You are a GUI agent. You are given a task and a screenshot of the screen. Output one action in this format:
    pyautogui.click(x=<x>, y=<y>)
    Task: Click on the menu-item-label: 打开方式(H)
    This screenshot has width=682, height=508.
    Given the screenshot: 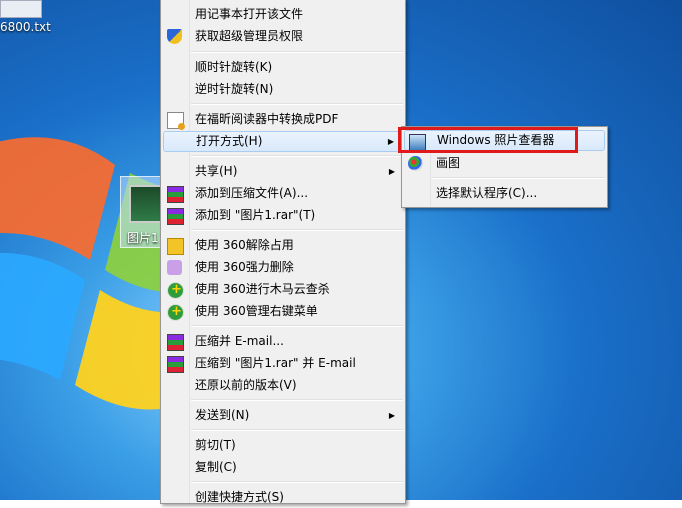 What is the action you would take?
    pyautogui.click(x=229, y=141)
    